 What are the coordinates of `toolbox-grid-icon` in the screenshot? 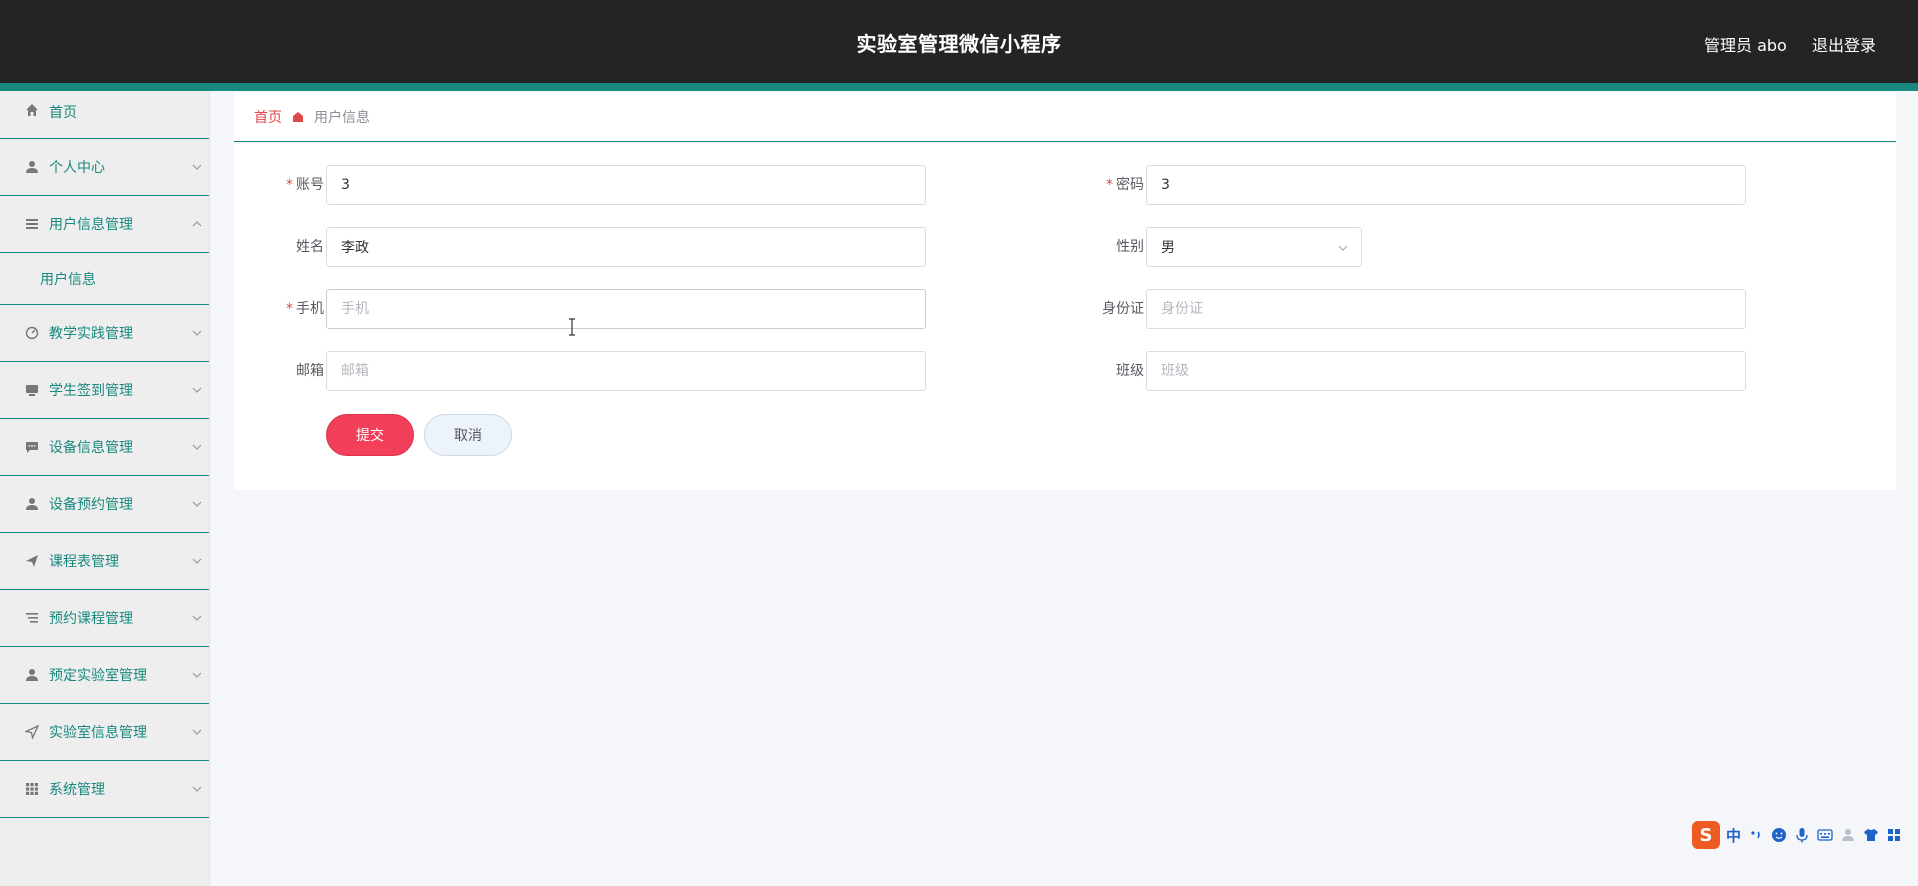 It's located at (1894, 835).